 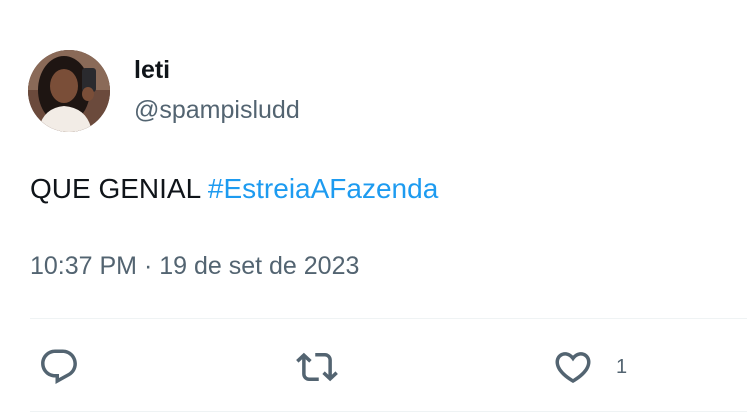 I want to click on hashtag-link: #EstreiaAFazenda, so click(x=323, y=188).